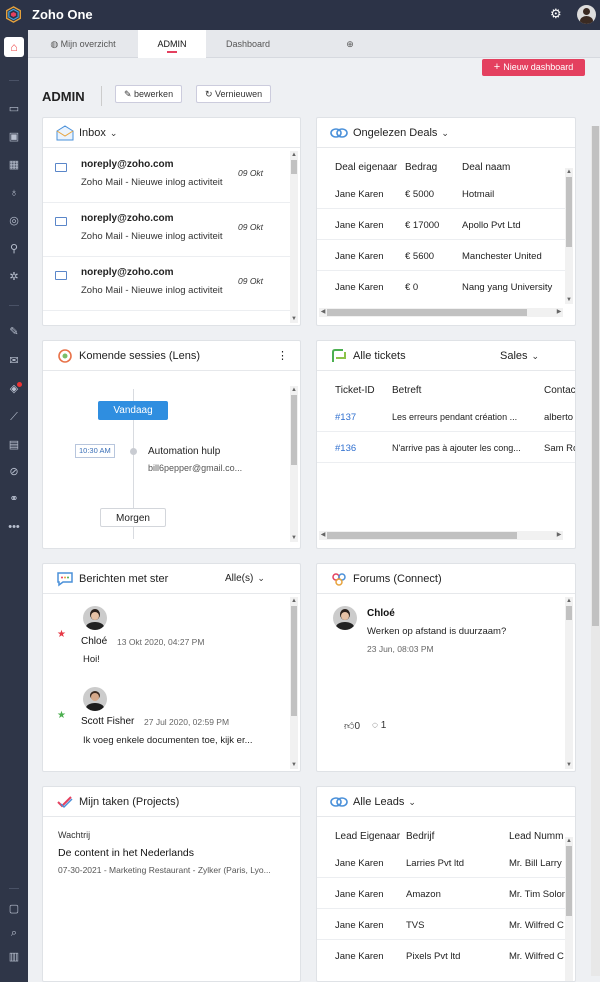 Image resolution: width=600 pixels, height=982 pixels. Describe the element at coordinates (384, 802) in the screenshot. I see `leads-title: Alle Leads ⌄` at that location.